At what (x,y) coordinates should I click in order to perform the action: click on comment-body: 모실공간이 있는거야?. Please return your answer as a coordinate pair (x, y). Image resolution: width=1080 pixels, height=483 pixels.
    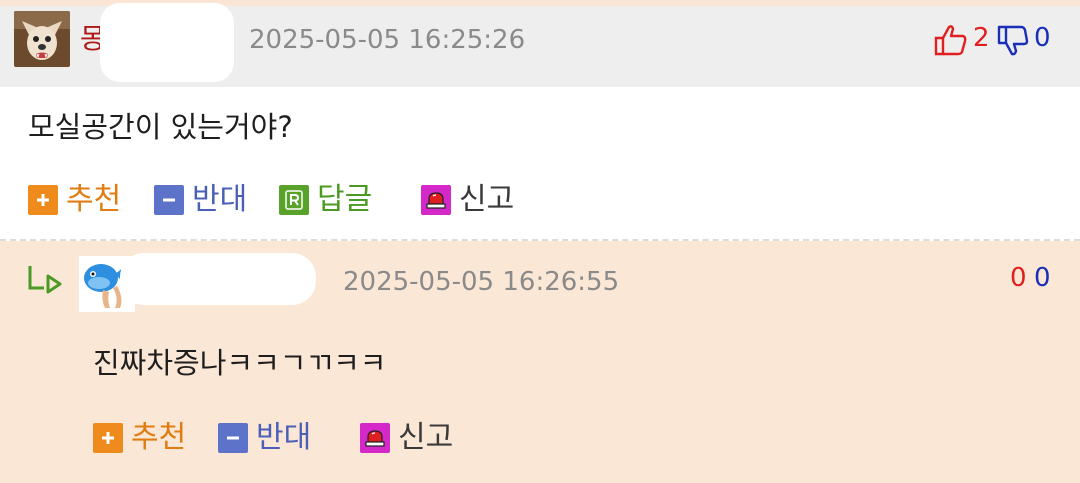
    Looking at the image, I should click on (160, 127).